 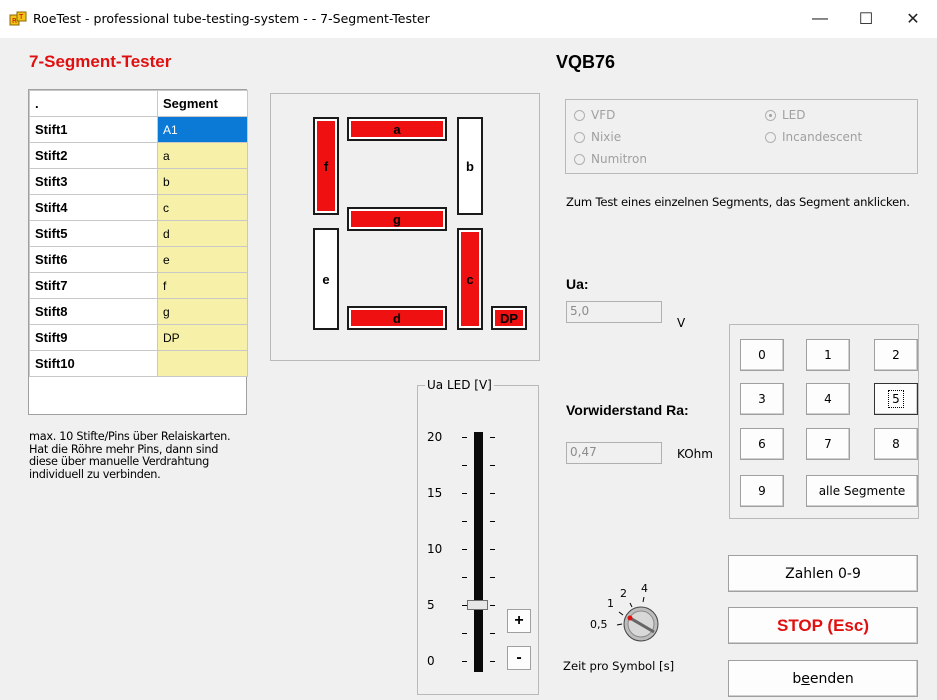 I want to click on minimize-icon: —, so click(x=820, y=18).